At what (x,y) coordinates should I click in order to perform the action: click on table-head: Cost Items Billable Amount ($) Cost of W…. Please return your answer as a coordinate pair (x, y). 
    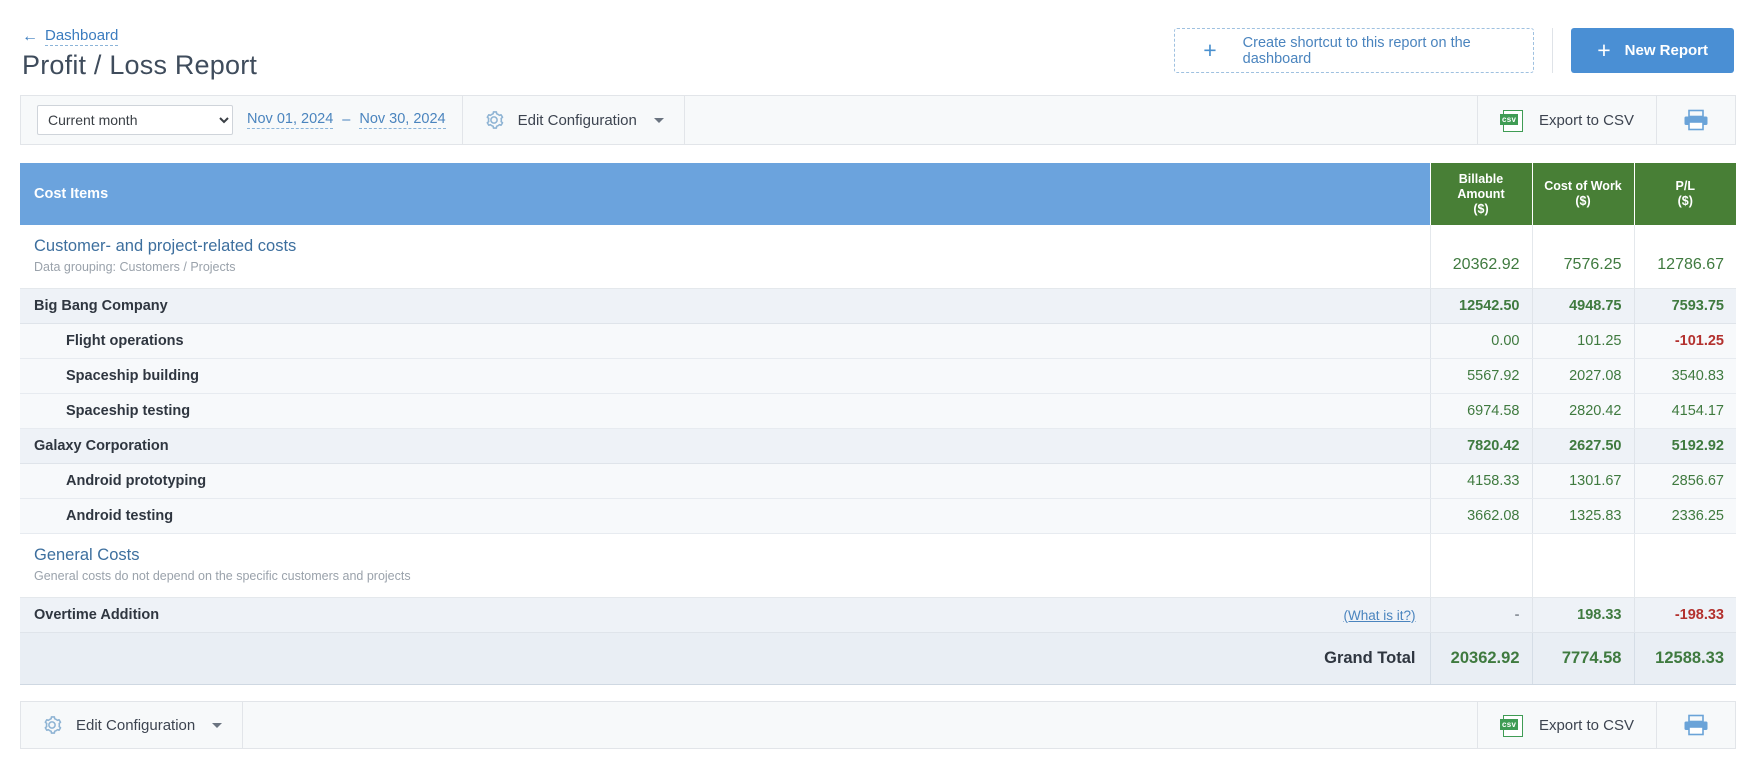
    Looking at the image, I should click on (878, 194).